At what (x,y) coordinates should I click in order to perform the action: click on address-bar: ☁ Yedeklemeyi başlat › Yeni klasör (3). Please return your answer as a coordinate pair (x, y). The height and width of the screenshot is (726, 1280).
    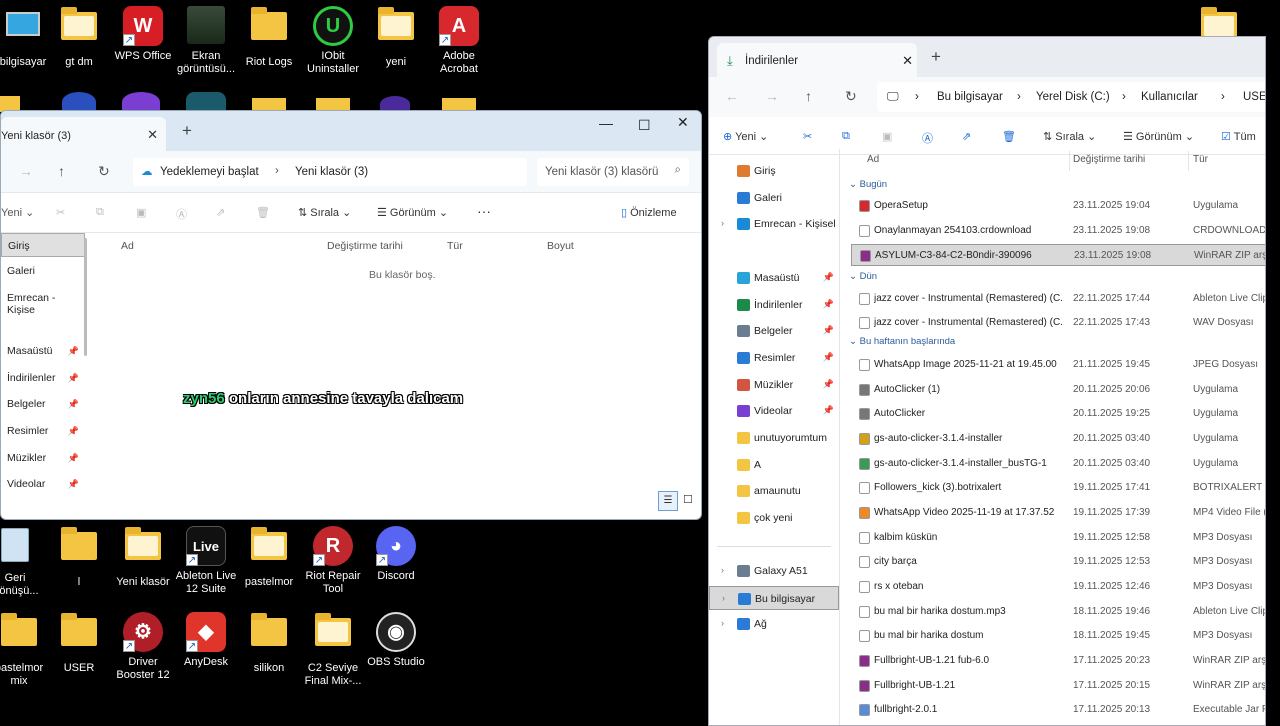
    Looking at the image, I should click on (330, 172).